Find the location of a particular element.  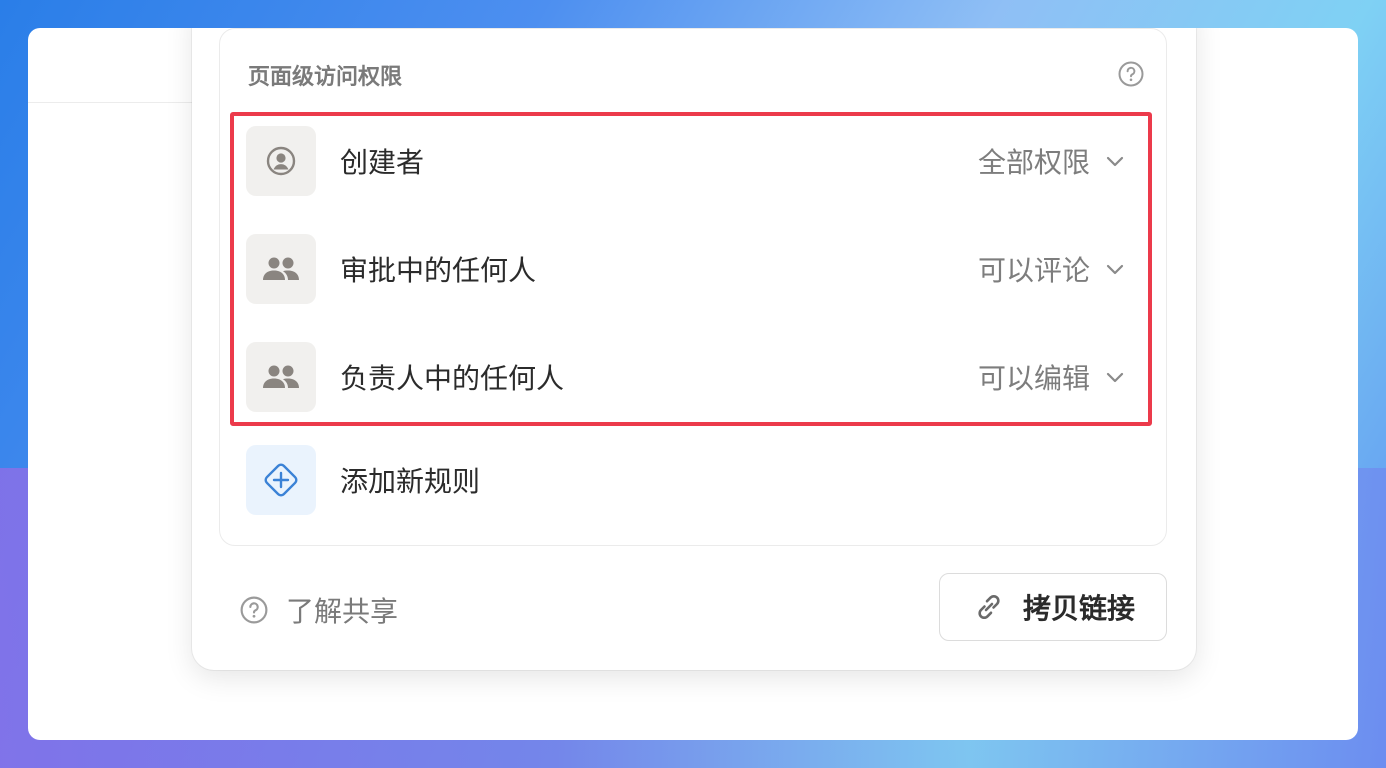

section-title: 页面级访问权限 is located at coordinates (325, 77).